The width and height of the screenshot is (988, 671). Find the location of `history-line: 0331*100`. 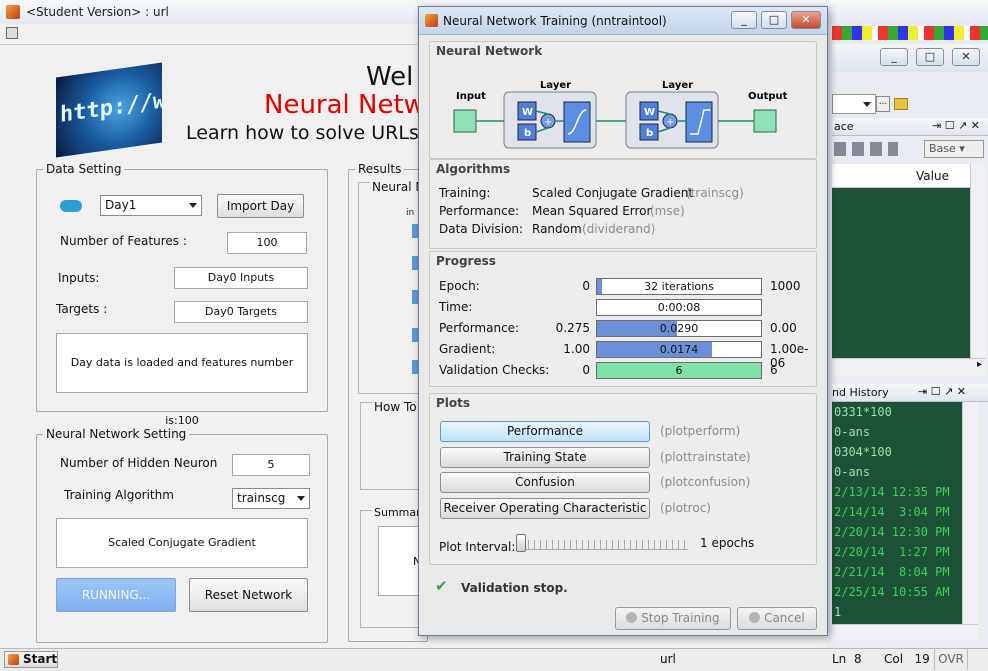

history-line: 0331*100 is located at coordinates (898, 412).